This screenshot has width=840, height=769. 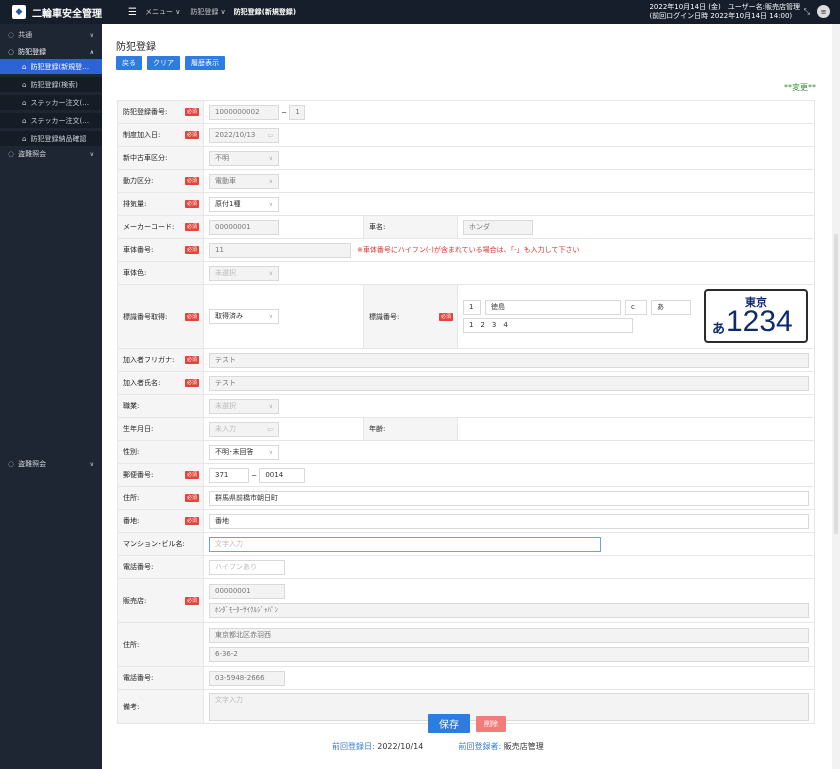 What do you see at coordinates (160, 406) in the screenshot?
I see `job-label: 職業:` at bounding box center [160, 406].